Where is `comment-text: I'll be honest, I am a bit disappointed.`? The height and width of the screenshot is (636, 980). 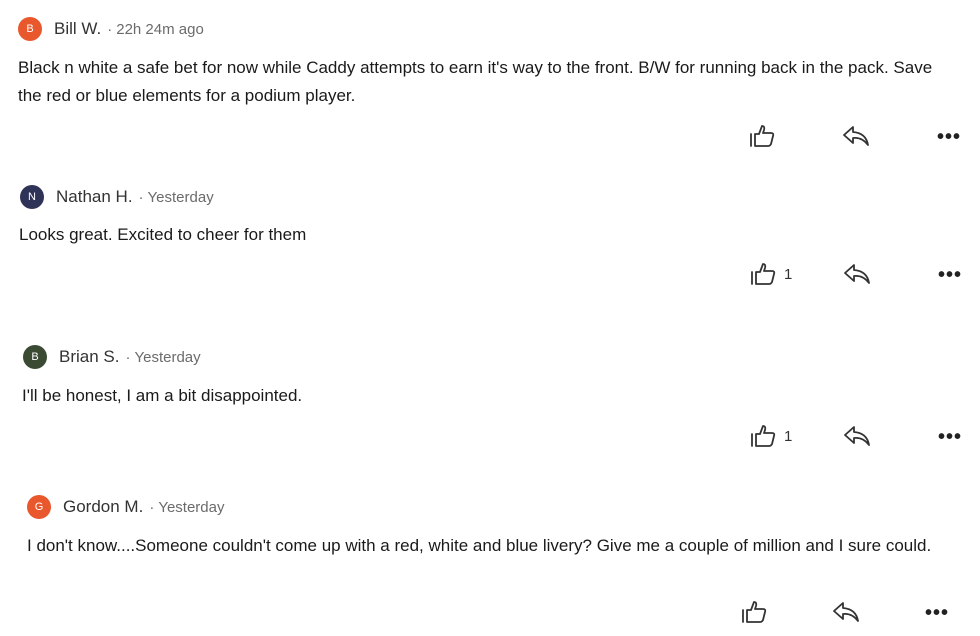
comment-text: I'll be honest, I am a bit disappointed. is located at coordinates (162, 395).